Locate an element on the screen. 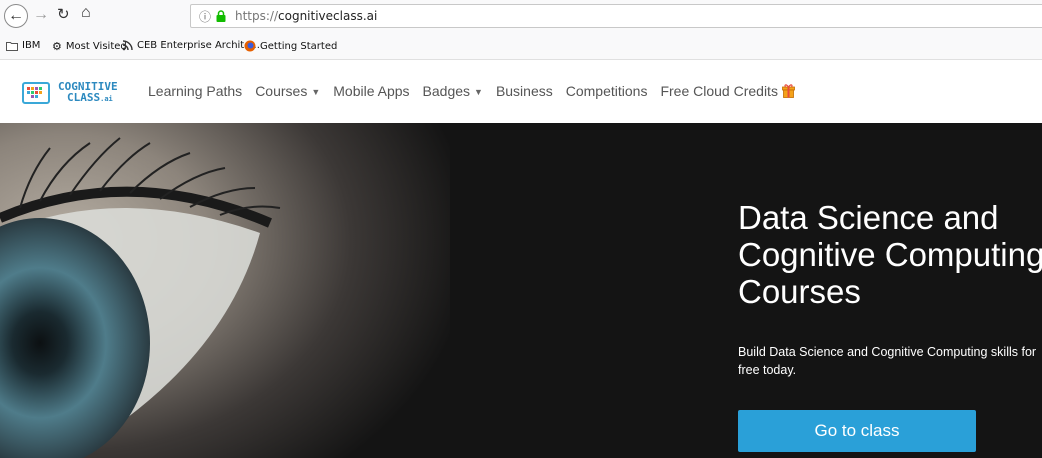 The height and width of the screenshot is (458, 1042). reload-icon: ↻ is located at coordinates (63, 14).